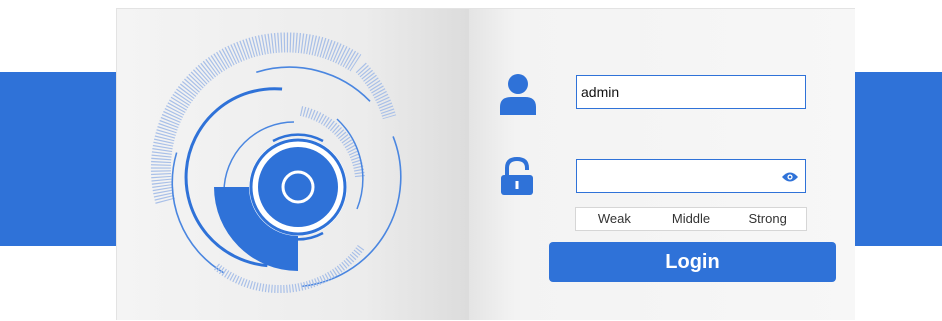 The height and width of the screenshot is (321, 942). I want to click on outer-hatched-arc-right, so click(376, 91).